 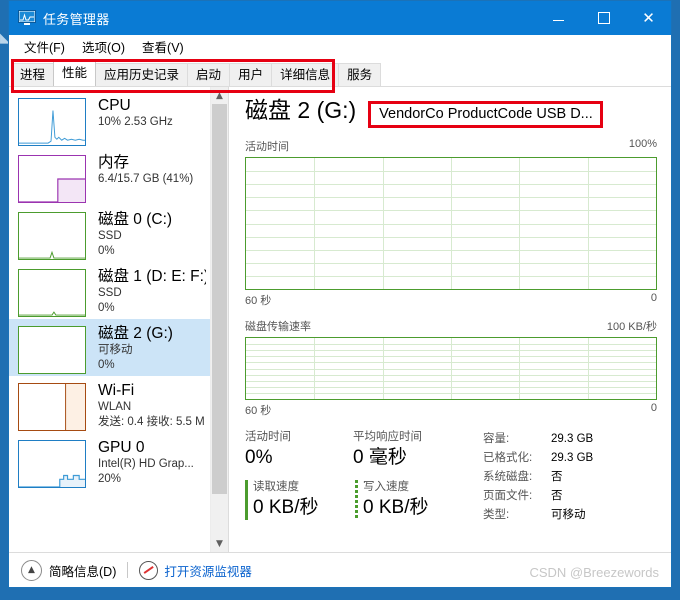 I want to click on sidebar-item-wifi-text: Wi-Fi WLAN 发送: 0.4 接收: 5.5 M, so click(x=151, y=405).